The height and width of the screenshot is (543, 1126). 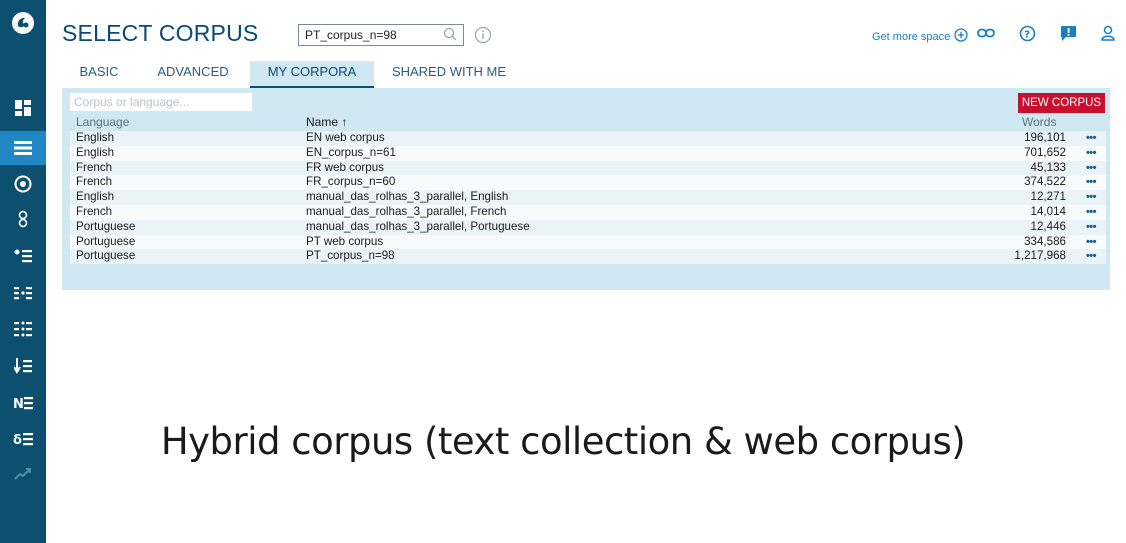 I want to click on row-name: PT web corpus, so click(x=345, y=241).